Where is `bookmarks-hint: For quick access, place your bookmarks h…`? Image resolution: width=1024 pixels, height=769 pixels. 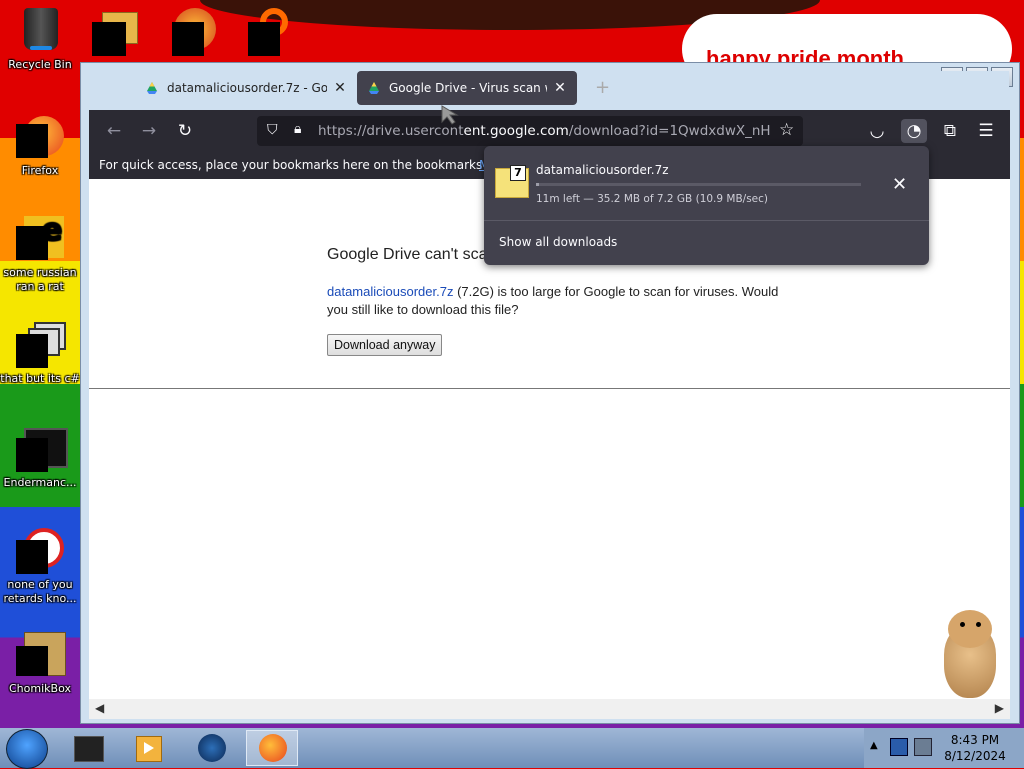 bookmarks-hint: For quick access, place your bookmarks h… is located at coordinates (315, 165).